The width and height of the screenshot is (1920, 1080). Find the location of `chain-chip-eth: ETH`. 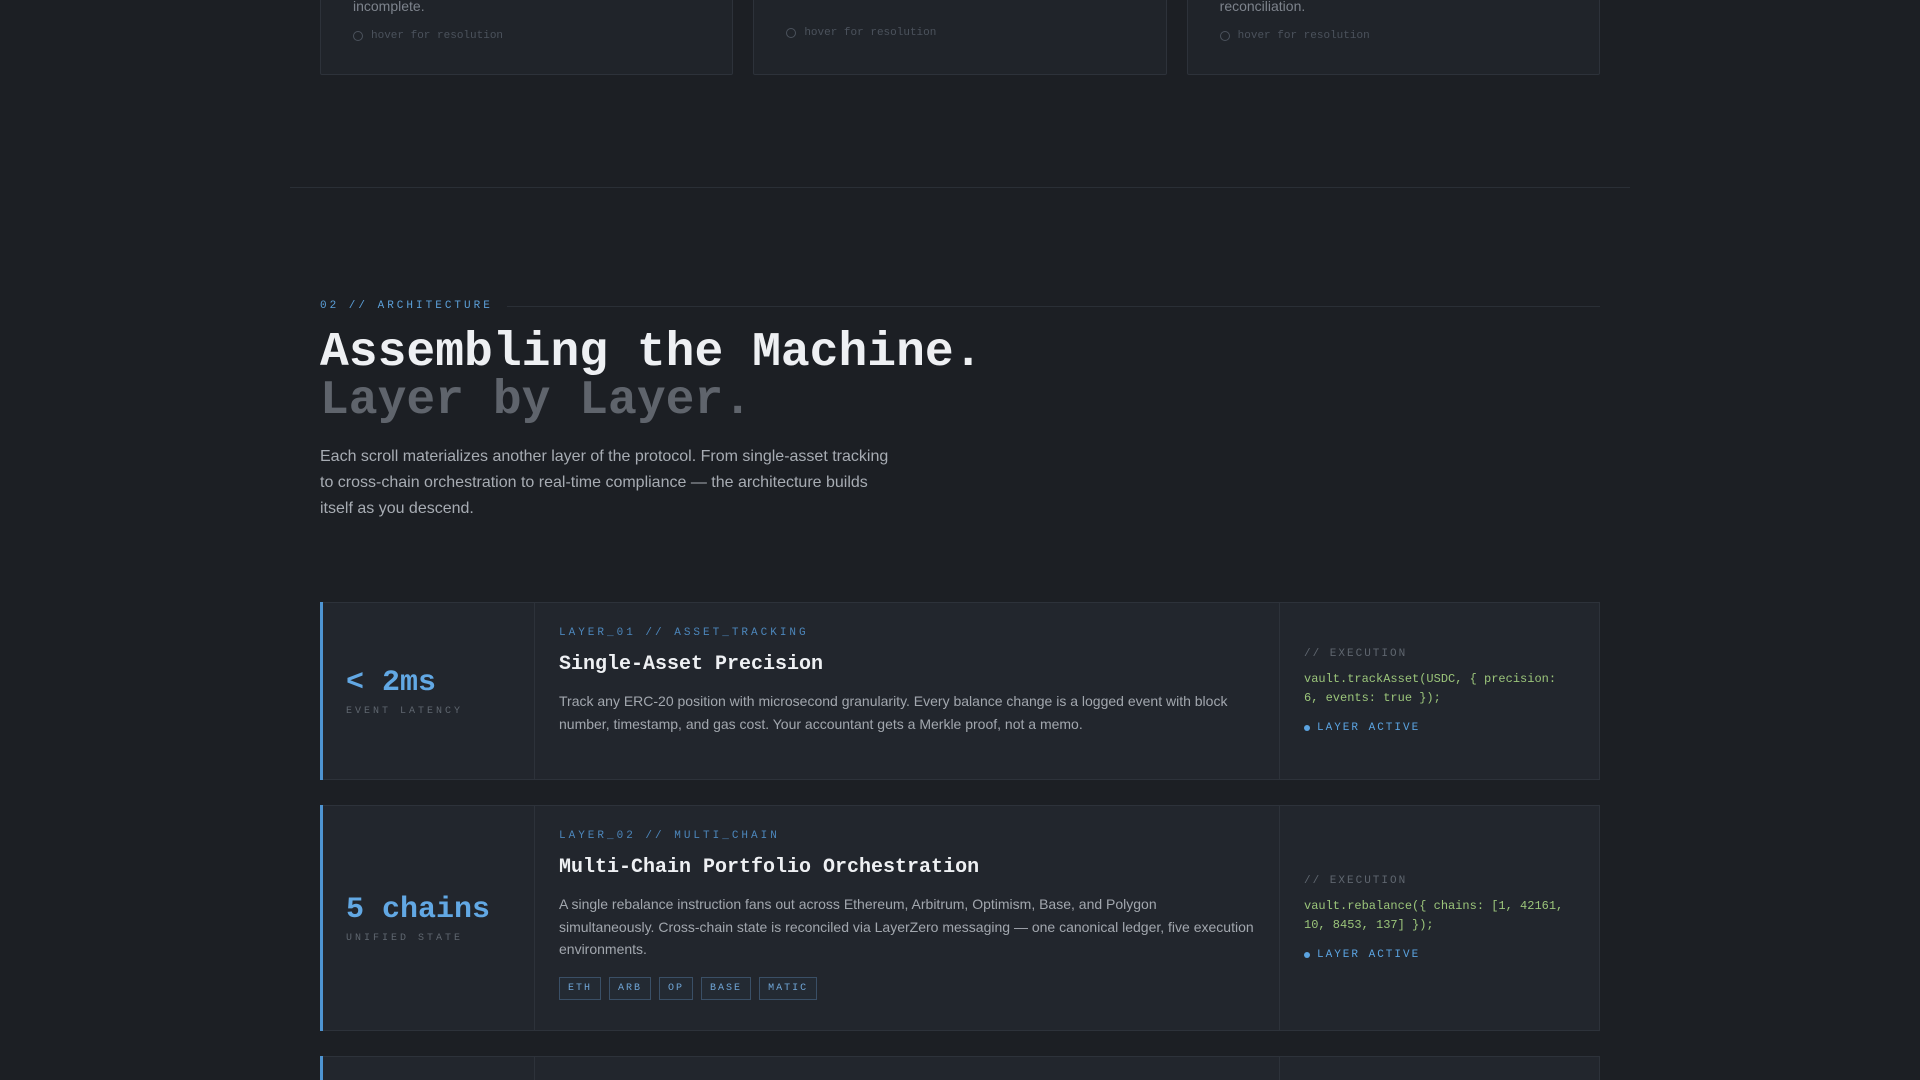

chain-chip-eth: ETH is located at coordinates (580, 988).